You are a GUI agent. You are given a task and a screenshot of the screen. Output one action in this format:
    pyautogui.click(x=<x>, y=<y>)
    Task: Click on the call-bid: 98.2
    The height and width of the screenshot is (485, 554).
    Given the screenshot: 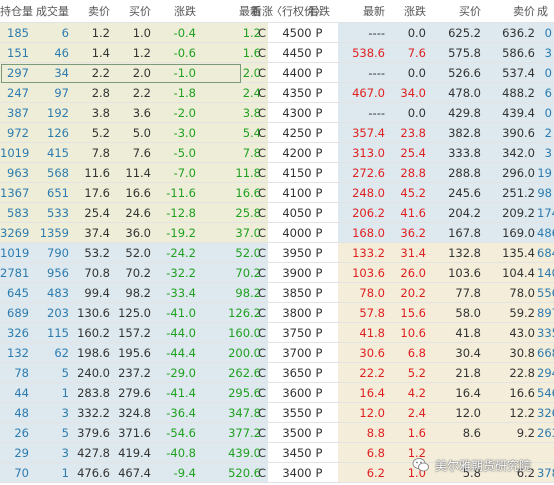 What is the action you would take?
    pyautogui.click(x=132, y=293)
    